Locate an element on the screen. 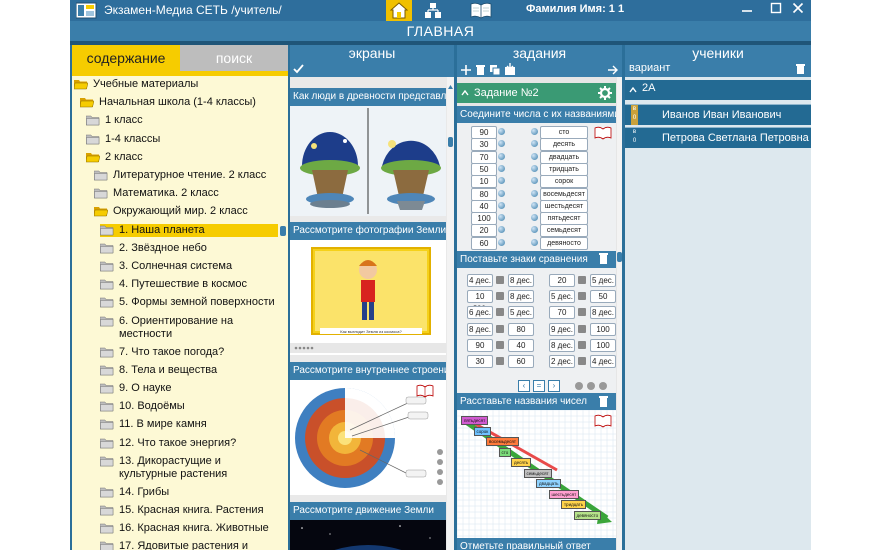 The image size is (880, 550). arrow-right-icon is located at coordinates (613, 70).